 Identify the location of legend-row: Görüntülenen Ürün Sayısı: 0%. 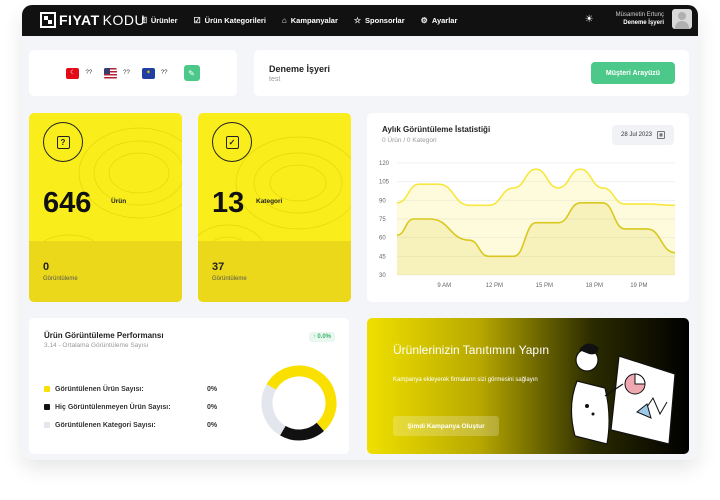
(130, 389).